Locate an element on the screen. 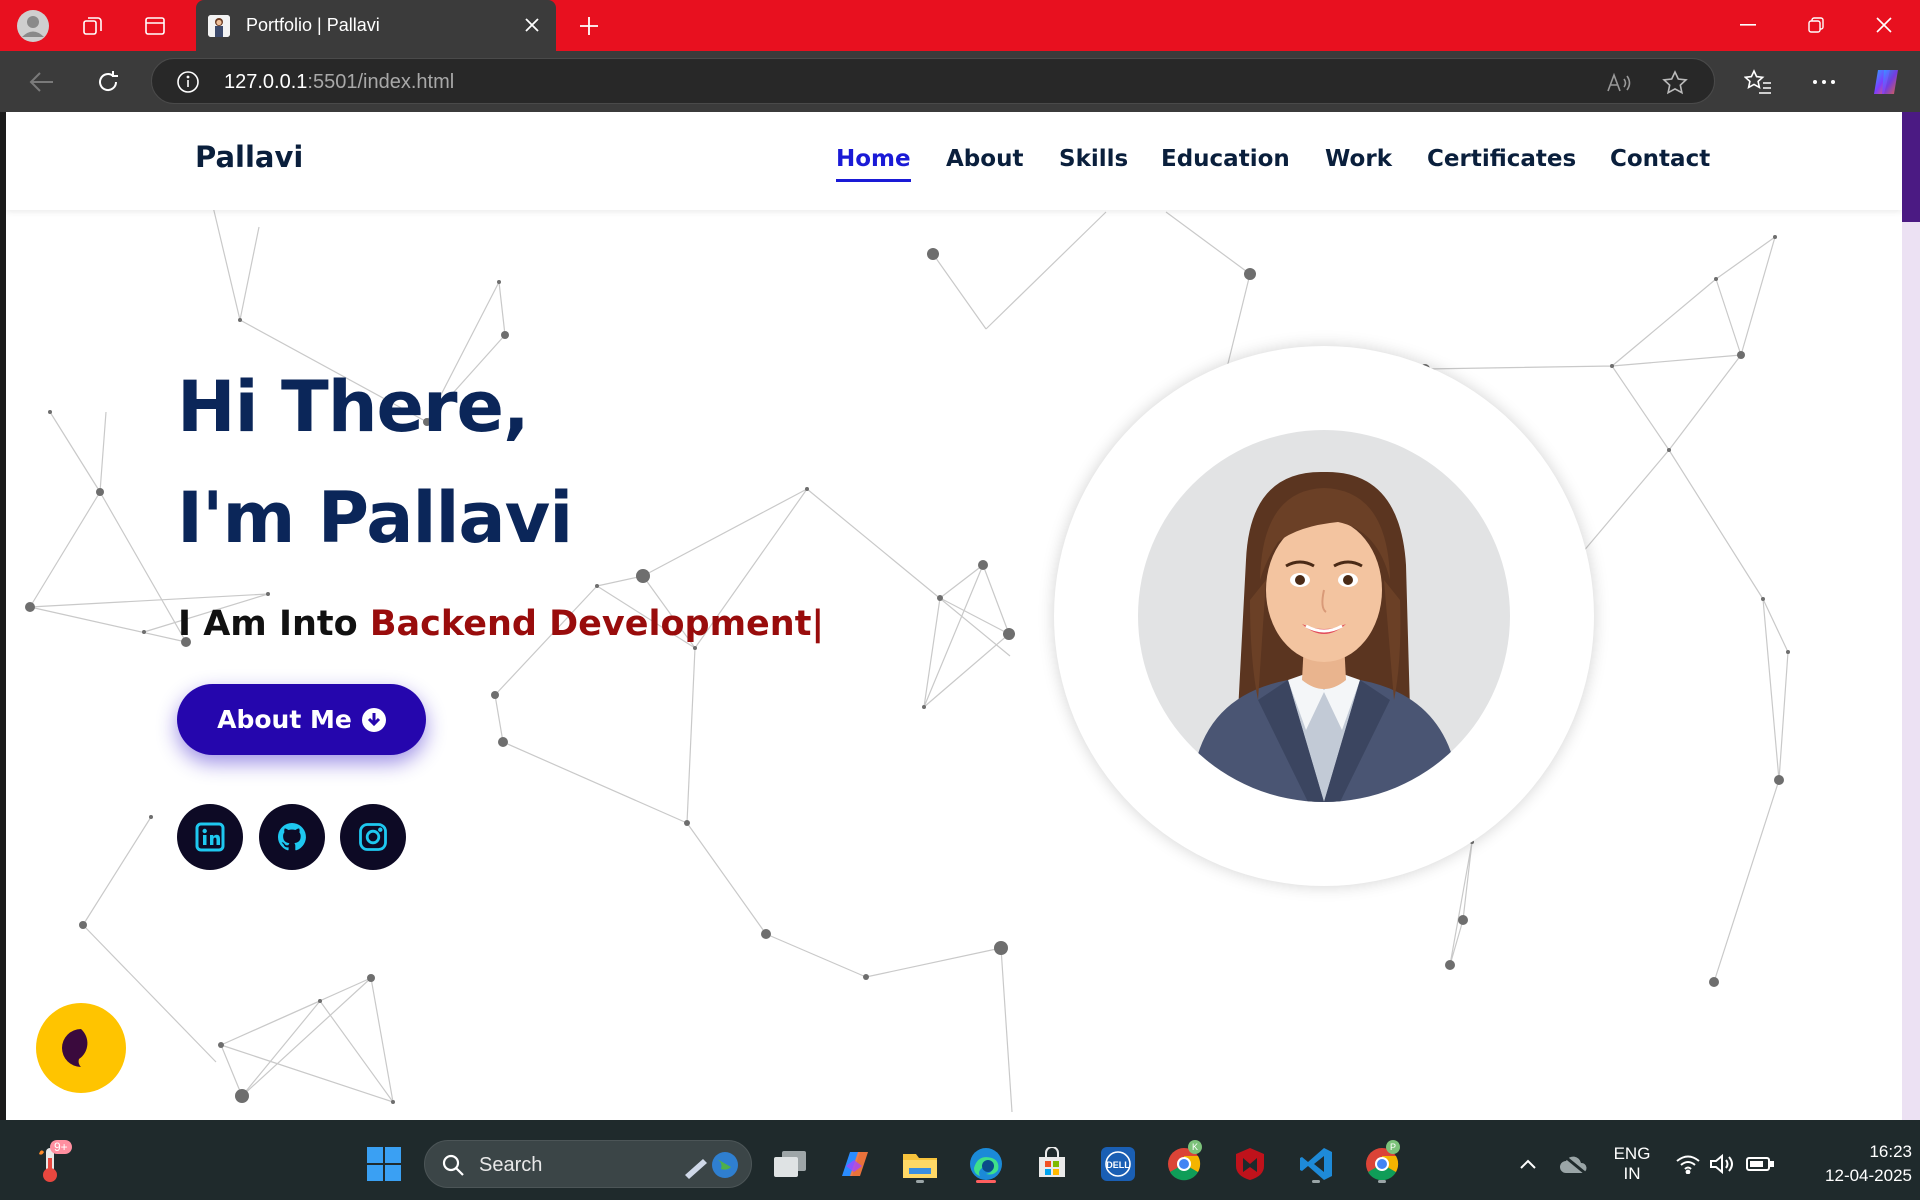 The height and width of the screenshot is (1200, 1920). about-me-button: About Me is located at coordinates (301, 719).